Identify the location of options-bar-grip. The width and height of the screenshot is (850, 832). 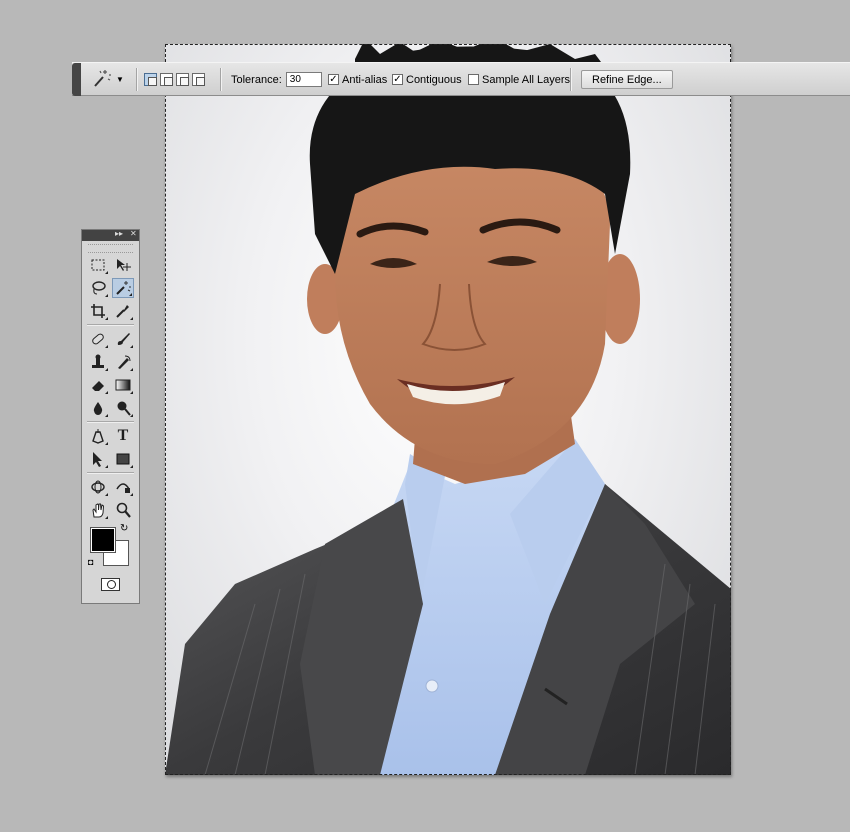
(76, 79).